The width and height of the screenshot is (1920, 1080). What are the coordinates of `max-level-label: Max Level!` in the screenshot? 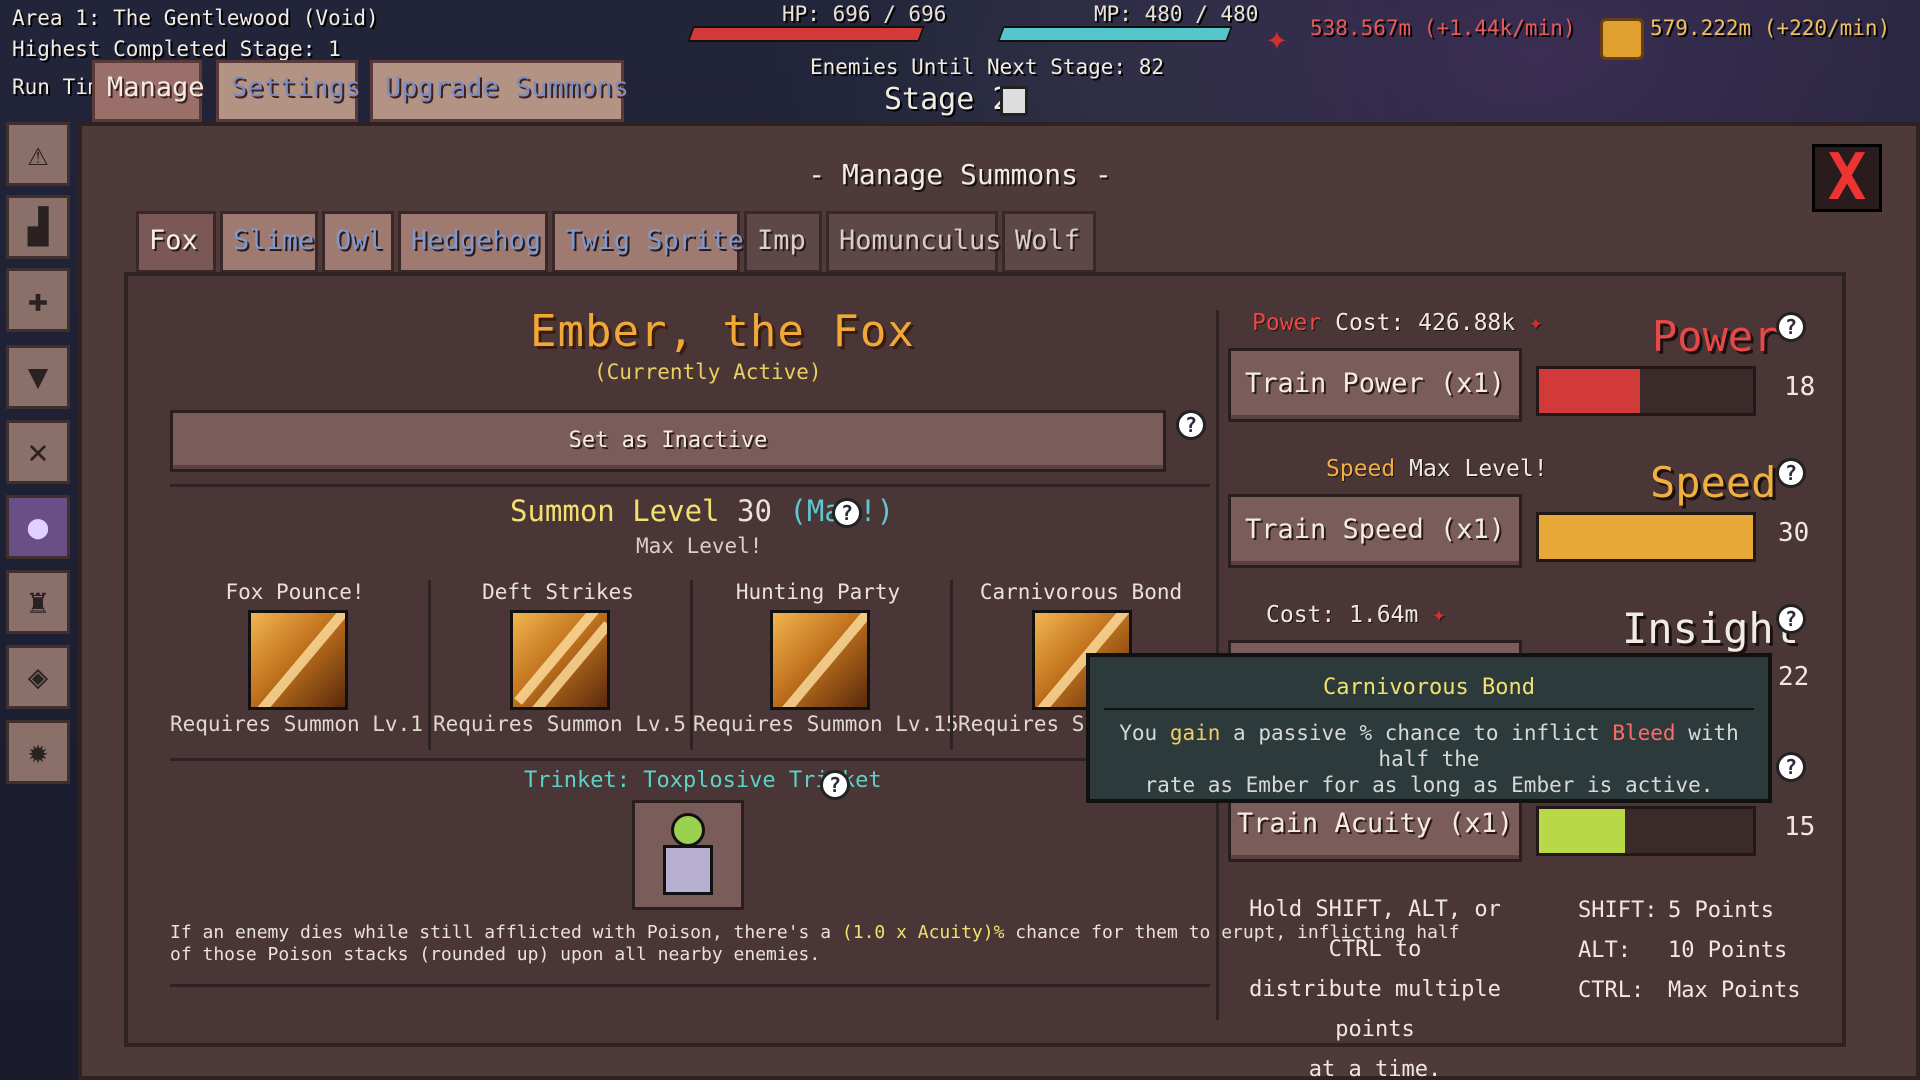 It's located at (699, 546).